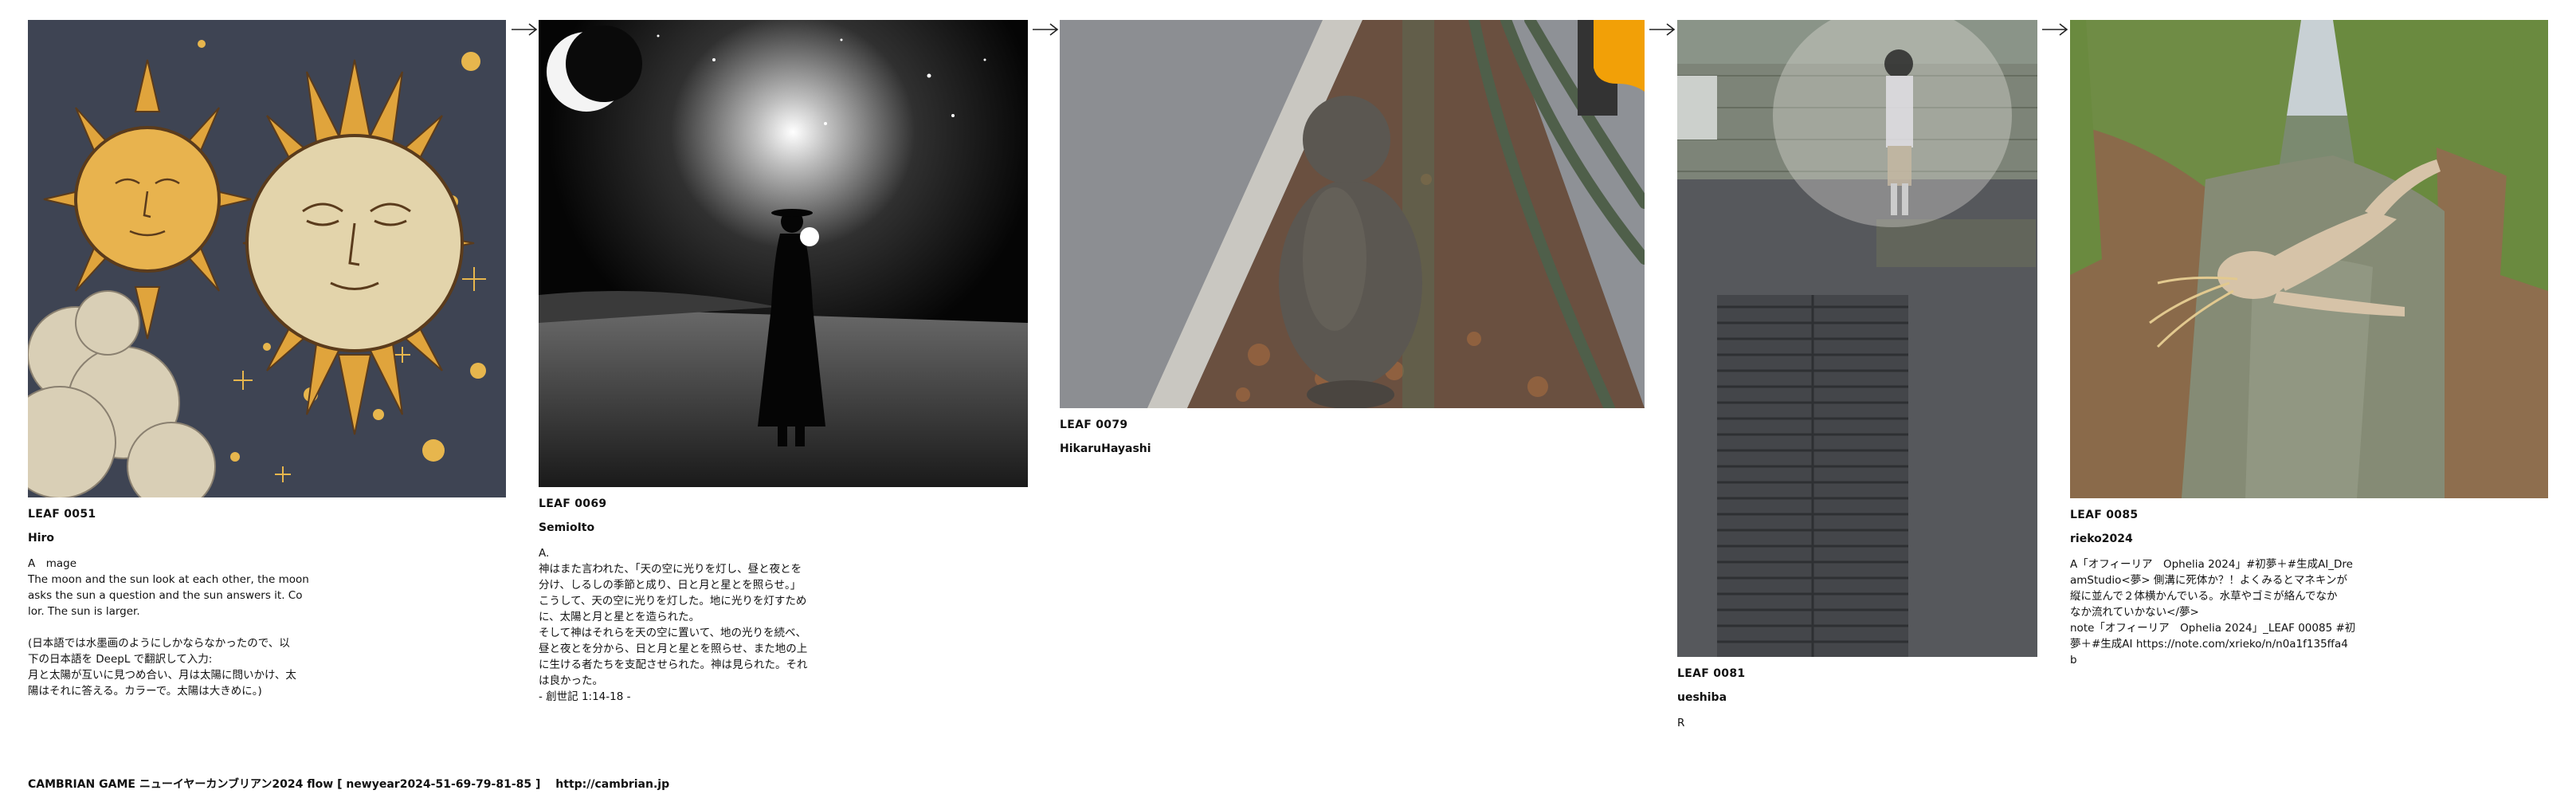  What do you see at coordinates (2309, 539) in the screenshot?
I see `leaf-author: rieko2024` at bounding box center [2309, 539].